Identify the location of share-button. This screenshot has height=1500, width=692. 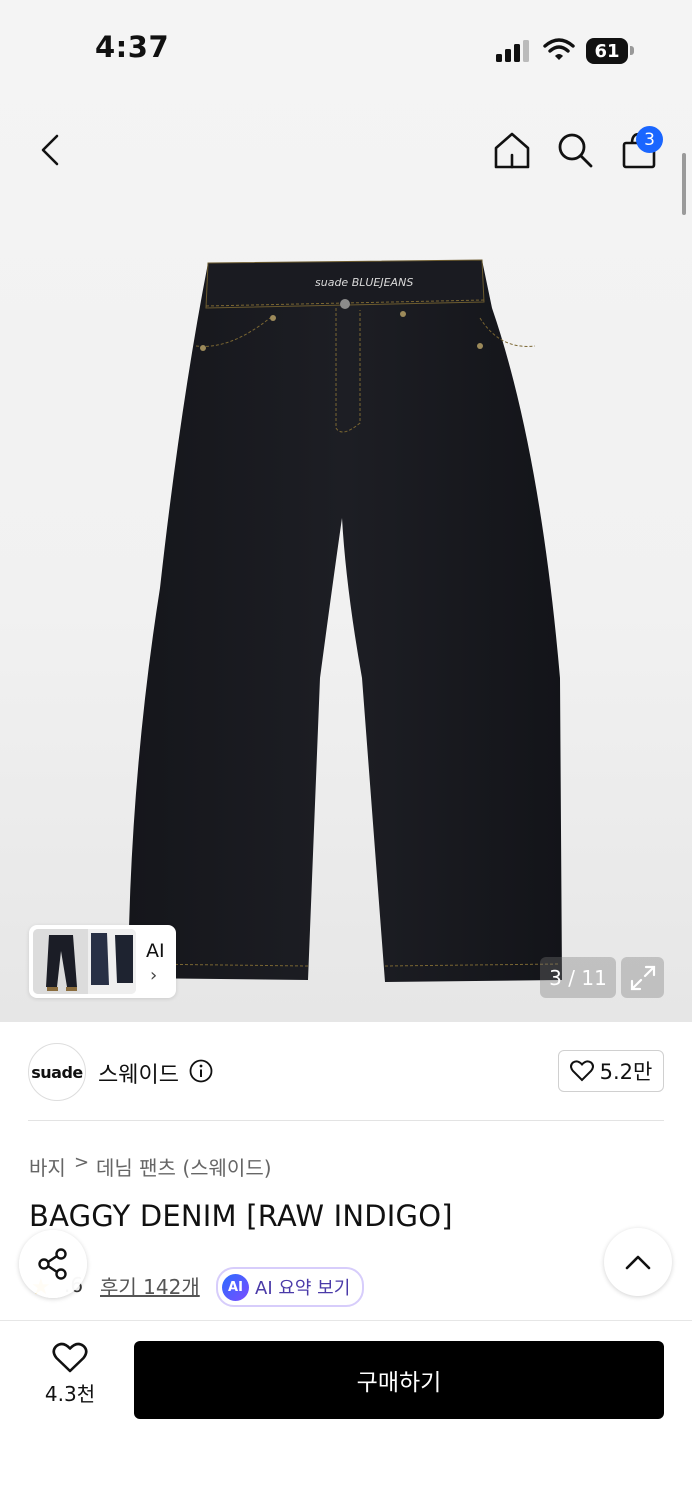
(53, 1264).